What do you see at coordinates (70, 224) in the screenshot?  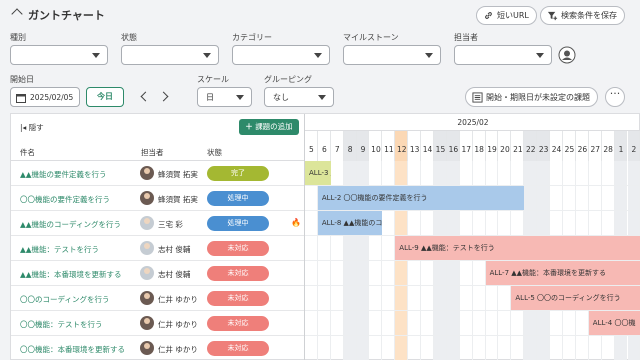 I see `task-link: ▲▲機能のコーディングを行う` at bounding box center [70, 224].